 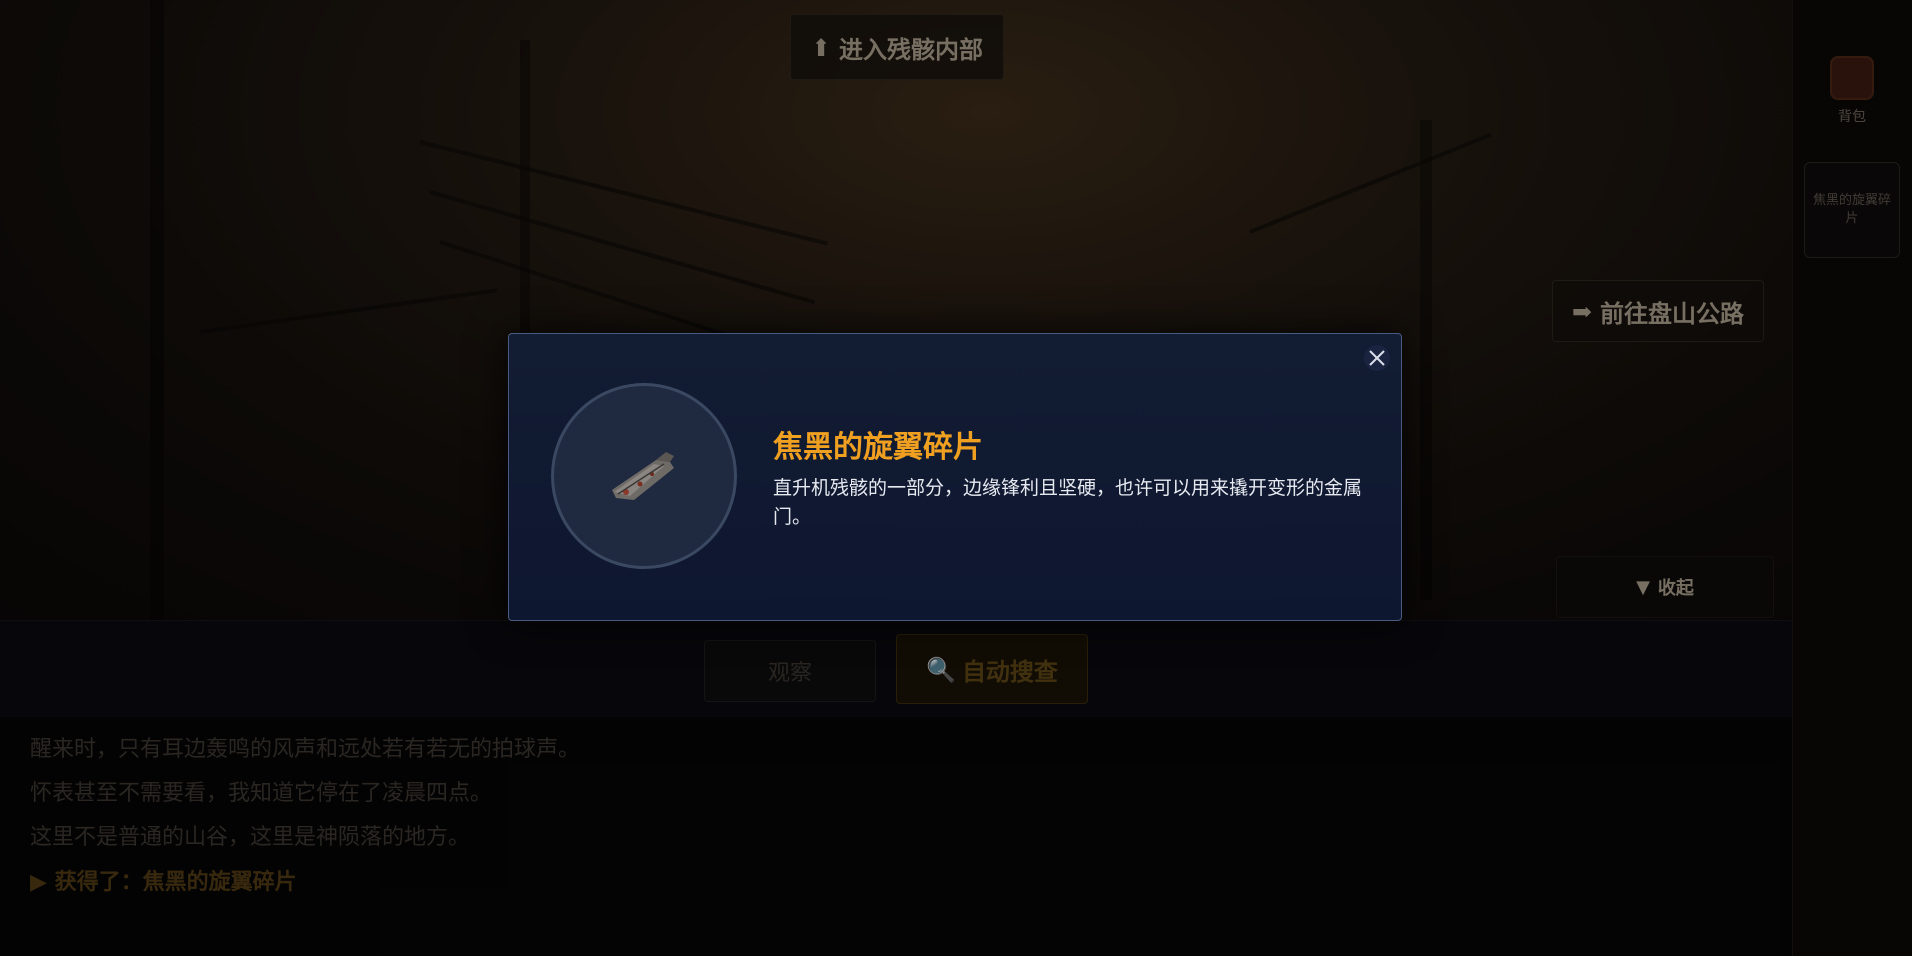 I want to click on rotor-fragment-icon, so click(x=643, y=476).